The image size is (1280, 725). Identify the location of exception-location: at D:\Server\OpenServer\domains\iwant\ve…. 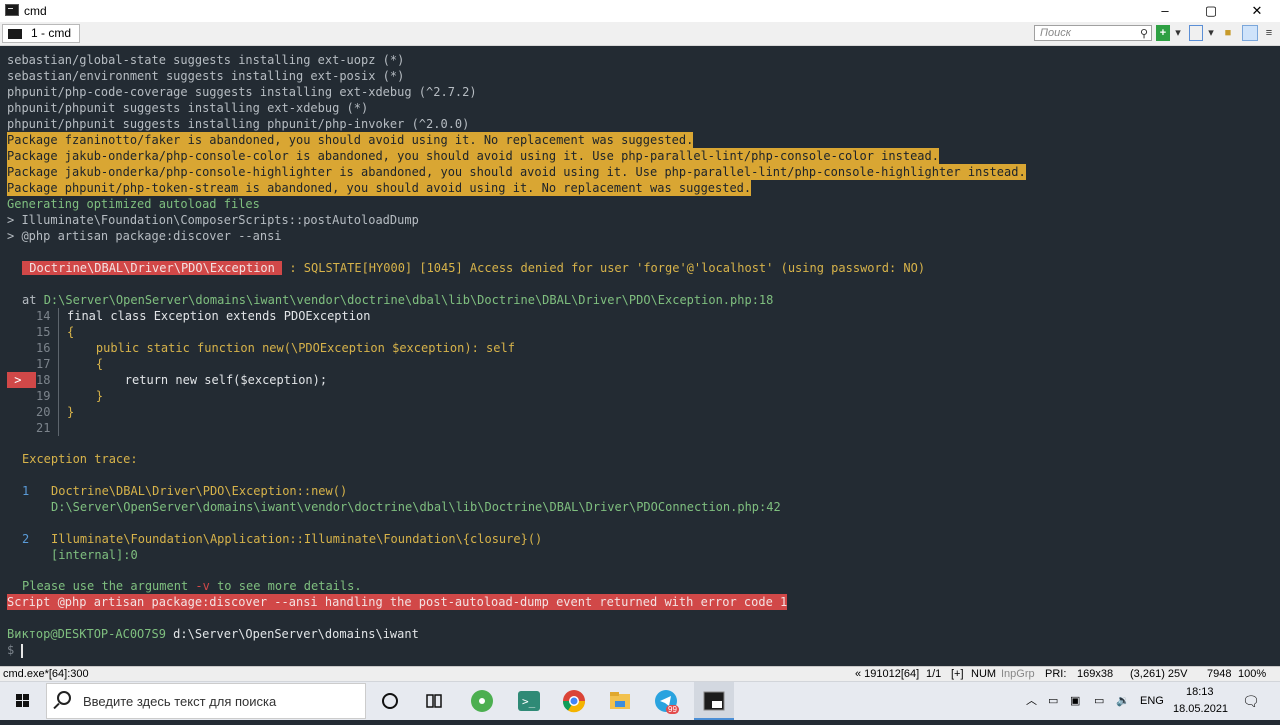
(397, 300).